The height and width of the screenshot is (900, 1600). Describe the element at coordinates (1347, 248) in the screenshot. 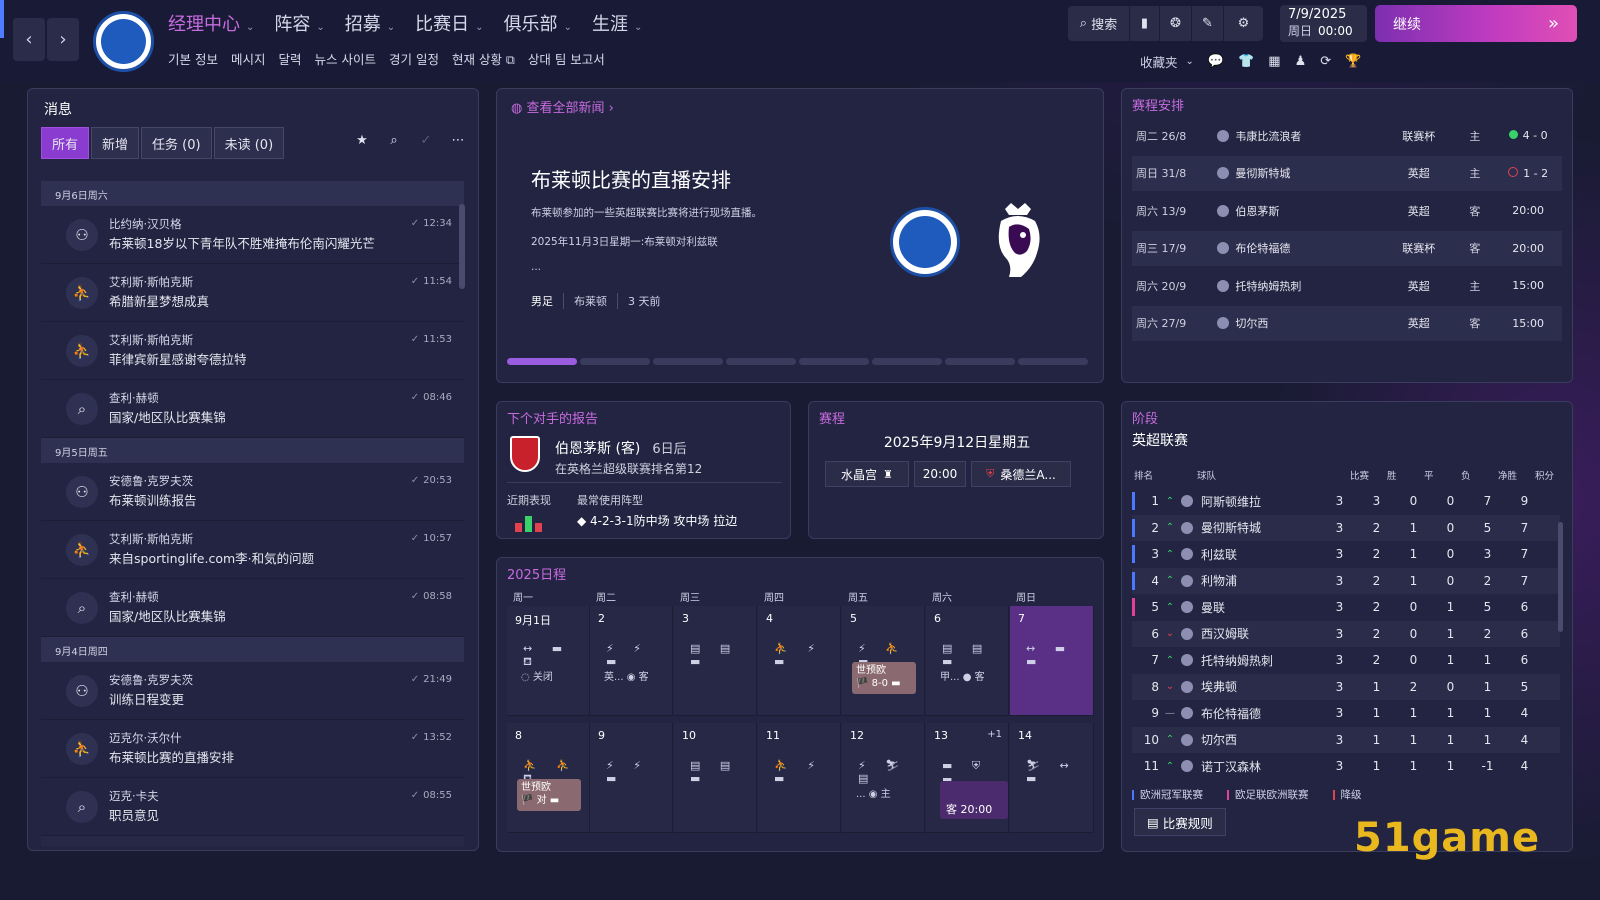

I see `fixture-row: 周三 17/9 布伦特福德 联赛杯 客 20:00` at that location.